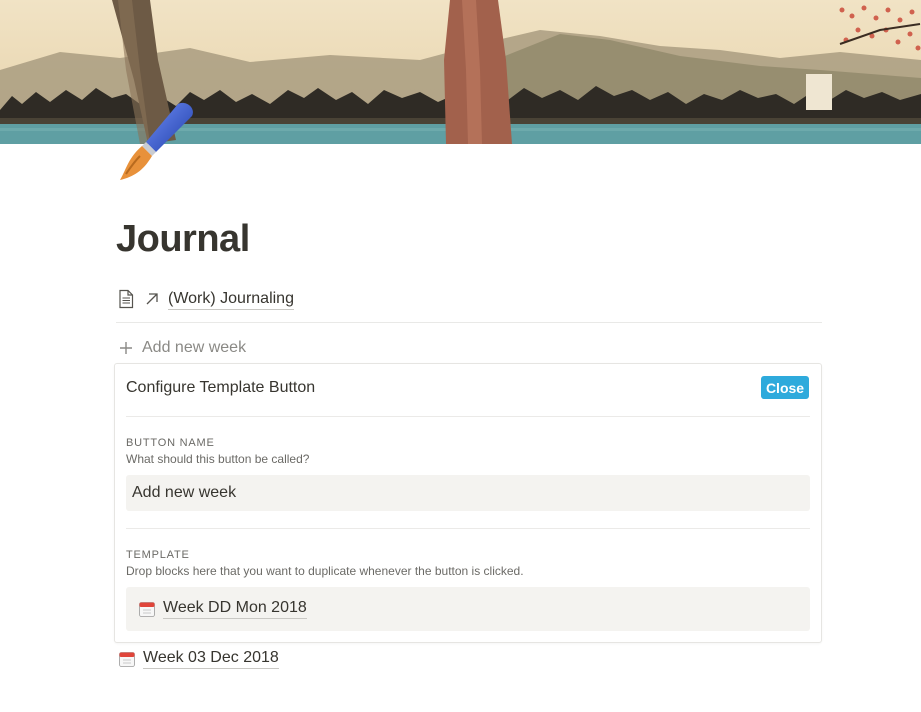 Image resolution: width=921 pixels, height=712 pixels. What do you see at coordinates (170, 443) in the screenshot?
I see `button-name-label: BUTTON NAME` at bounding box center [170, 443].